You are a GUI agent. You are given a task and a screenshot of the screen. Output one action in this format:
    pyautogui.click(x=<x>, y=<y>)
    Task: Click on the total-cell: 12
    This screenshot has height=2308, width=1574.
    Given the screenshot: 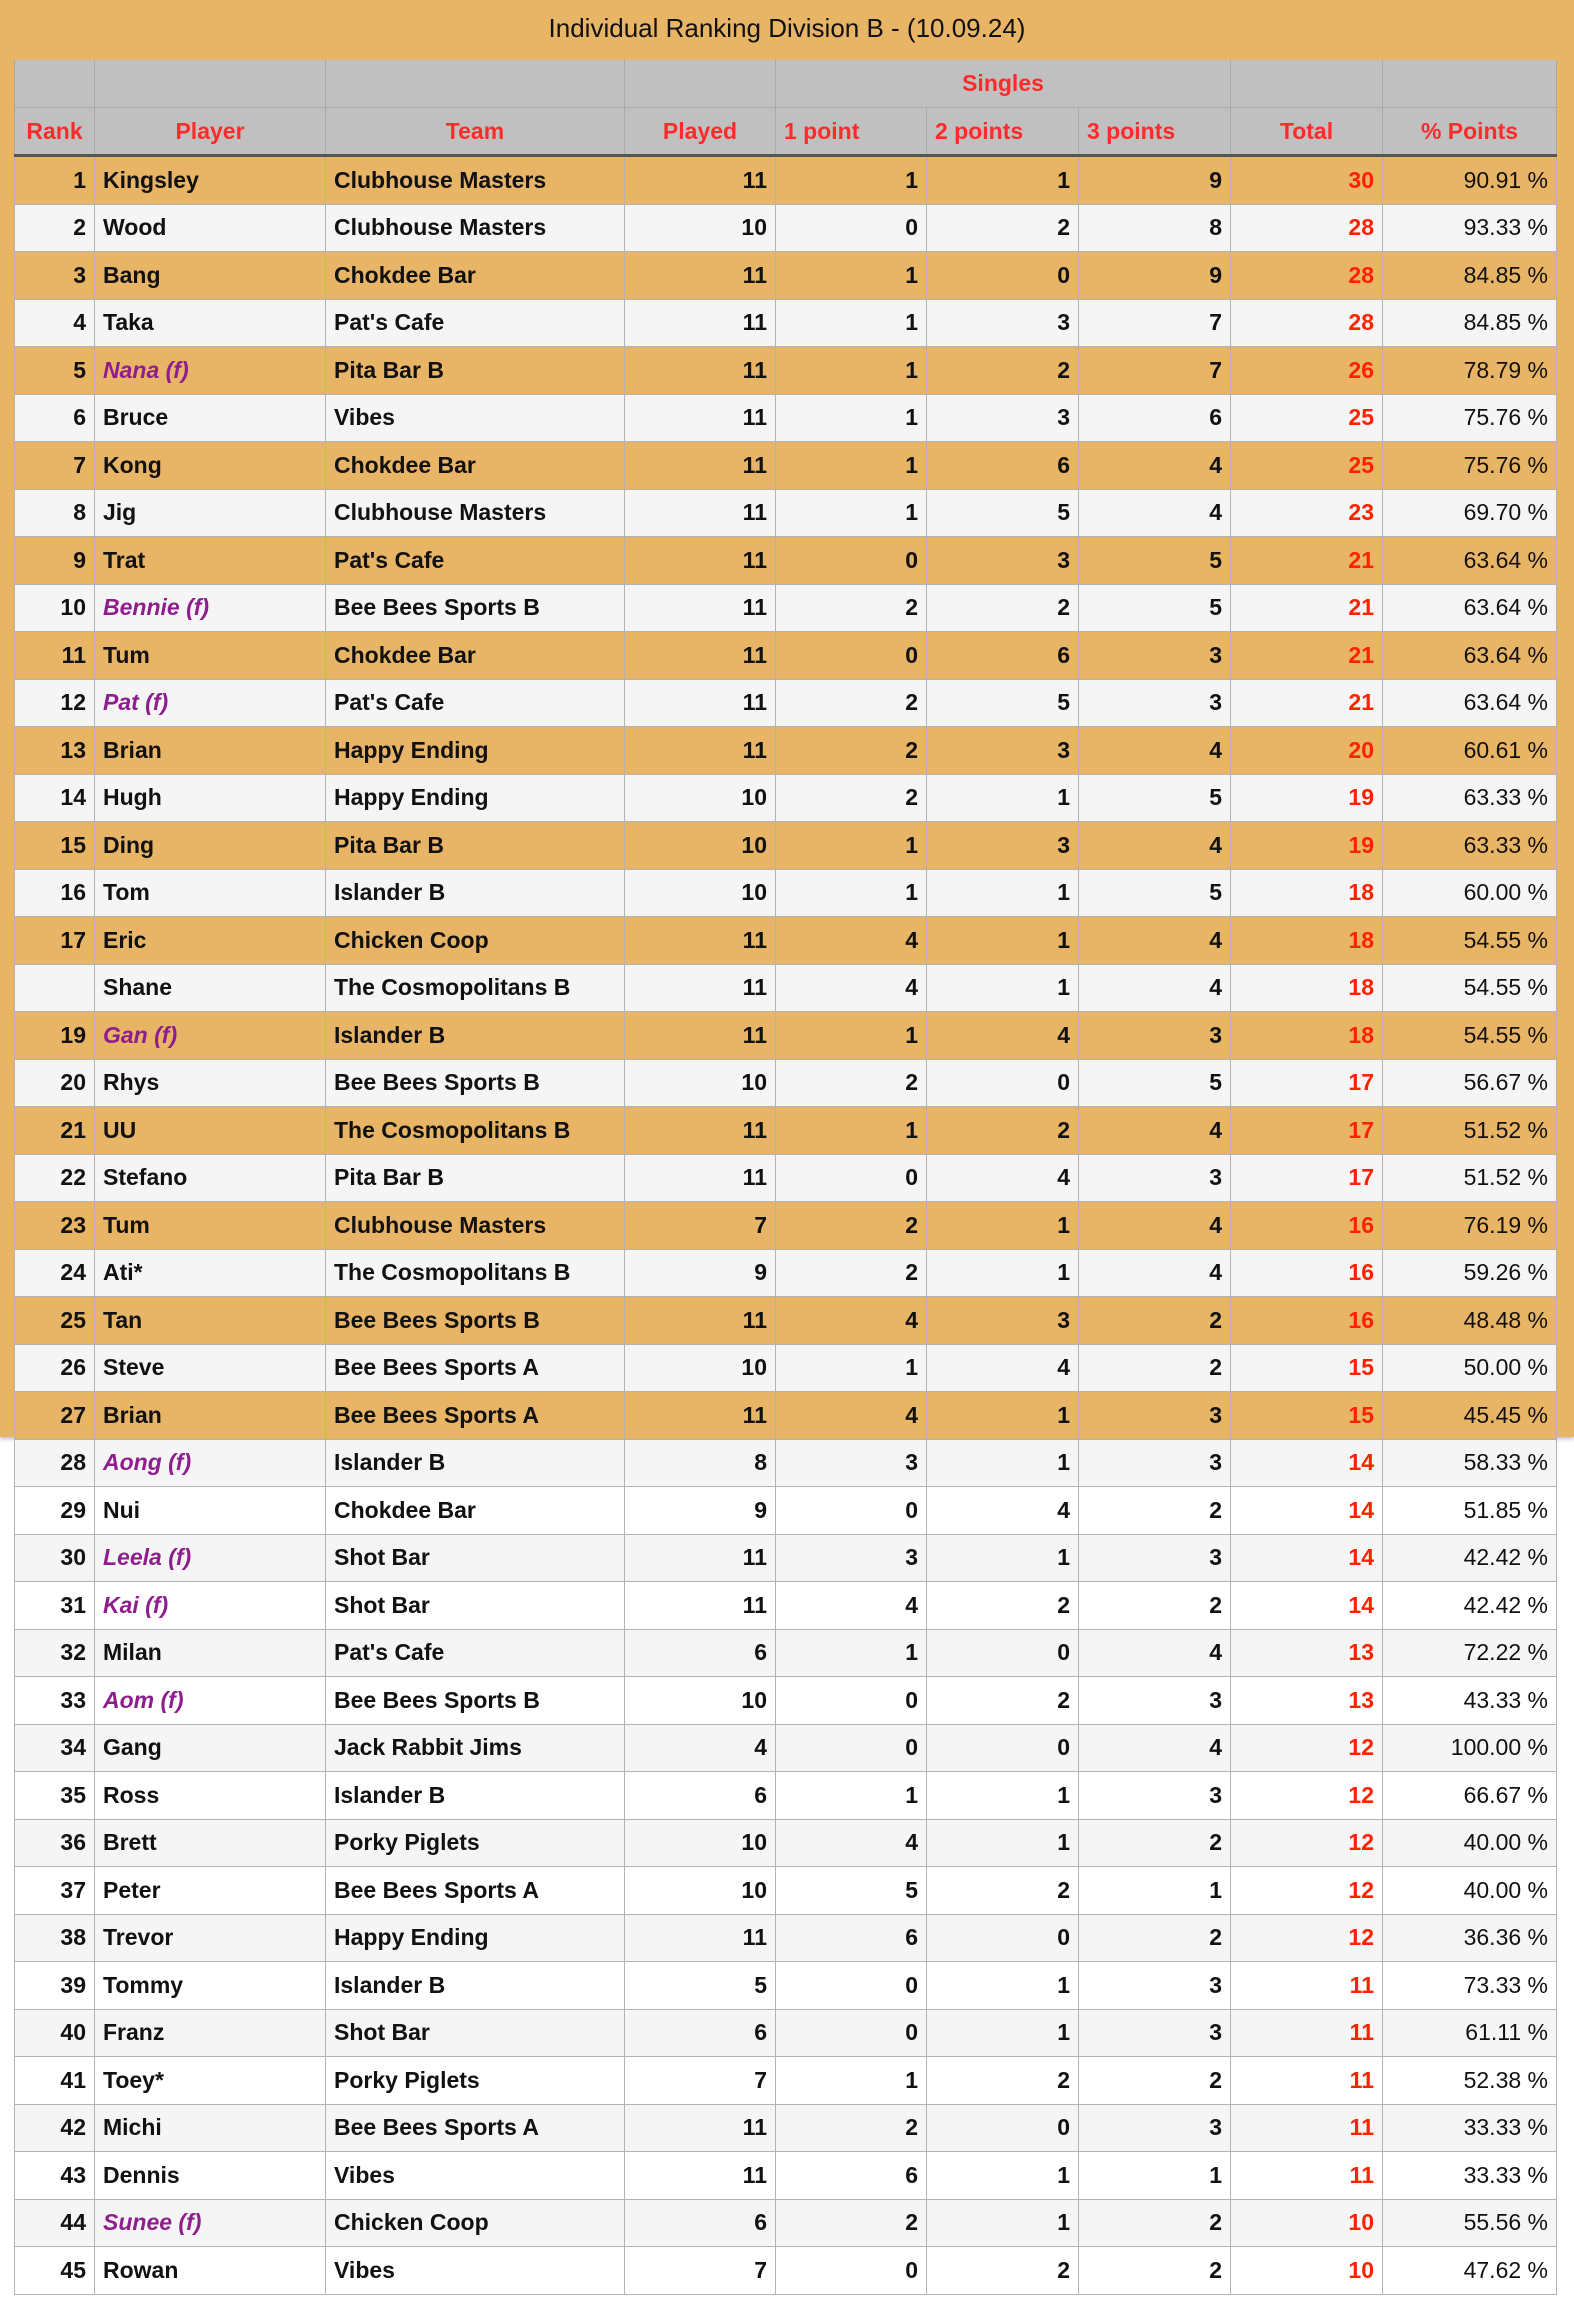 What is the action you would take?
    pyautogui.click(x=1306, y=1842)
    